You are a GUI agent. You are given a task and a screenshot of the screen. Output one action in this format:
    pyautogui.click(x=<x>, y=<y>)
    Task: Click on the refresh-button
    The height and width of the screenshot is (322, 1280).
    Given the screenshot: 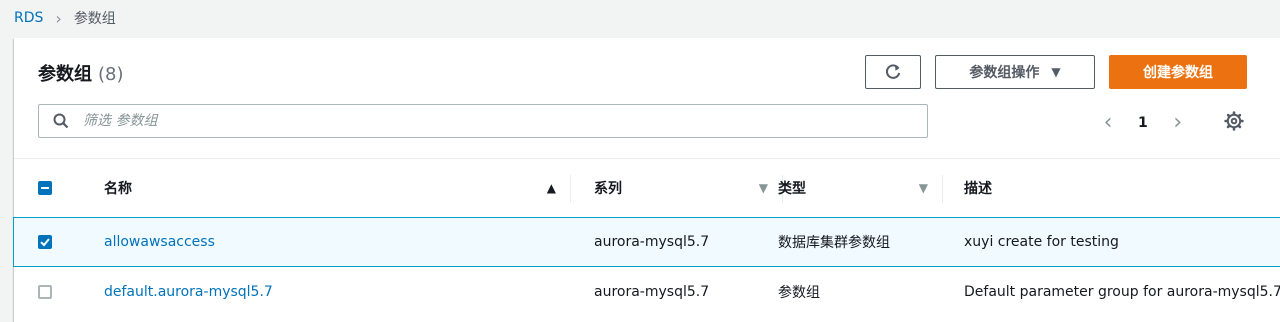 What is the action you would take?
    pyautogui.click(x=893, y=72)
    